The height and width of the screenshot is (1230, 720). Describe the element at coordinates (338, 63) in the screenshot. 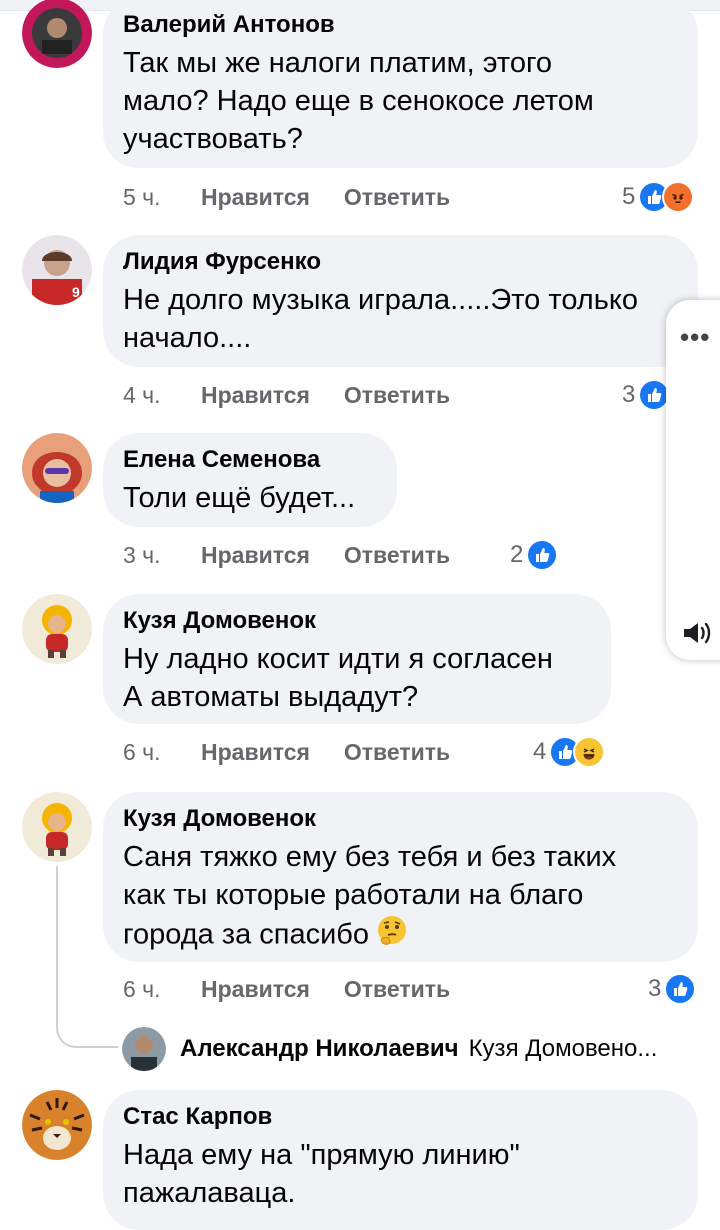

I see `comment-text-line: Так мы же налоги платим, этого` at that location.